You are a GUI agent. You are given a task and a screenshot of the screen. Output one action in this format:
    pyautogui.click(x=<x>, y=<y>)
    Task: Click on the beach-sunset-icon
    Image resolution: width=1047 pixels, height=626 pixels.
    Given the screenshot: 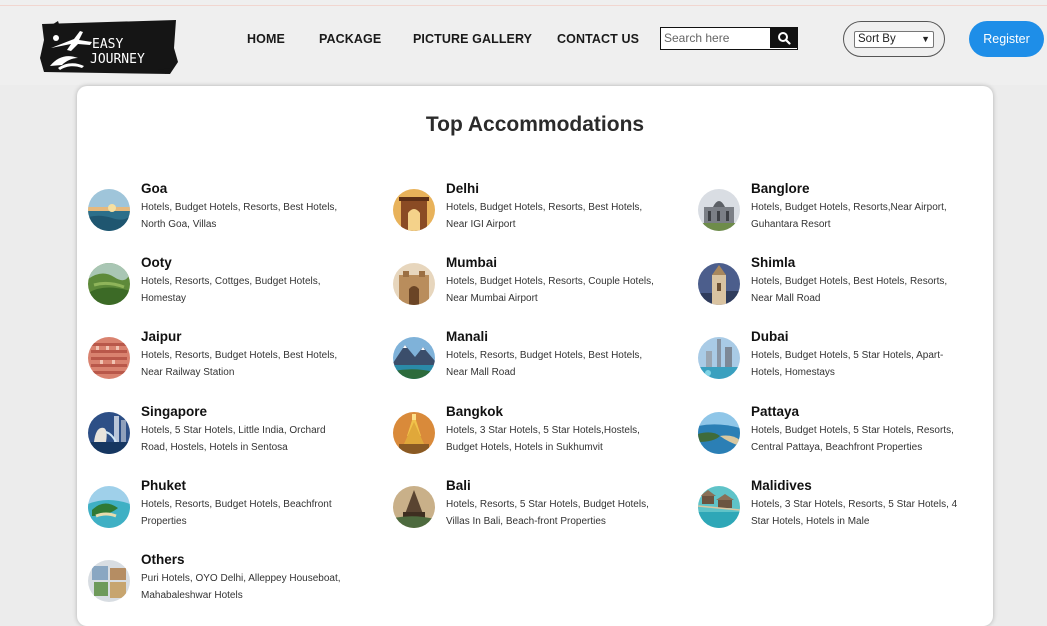 What is the action you would take?
    pyautogui.click(x=109, y=210)
    